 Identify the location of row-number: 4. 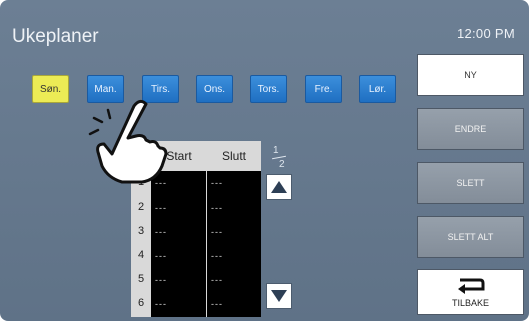
(141, 255).